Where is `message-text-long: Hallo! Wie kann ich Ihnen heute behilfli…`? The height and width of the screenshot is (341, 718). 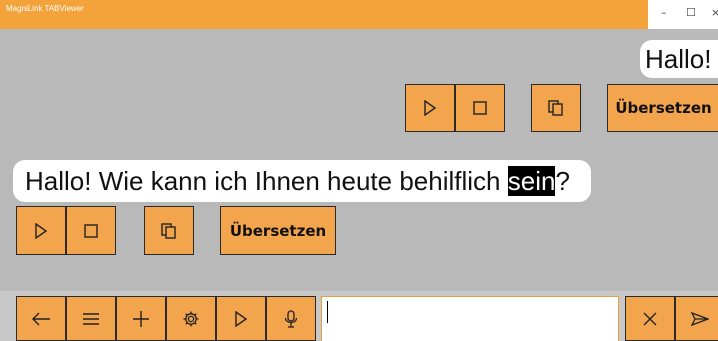
message-text-long: Hallo! Wie kann ich Ihnen heute behilfli… is located at coordinates (266, 181).